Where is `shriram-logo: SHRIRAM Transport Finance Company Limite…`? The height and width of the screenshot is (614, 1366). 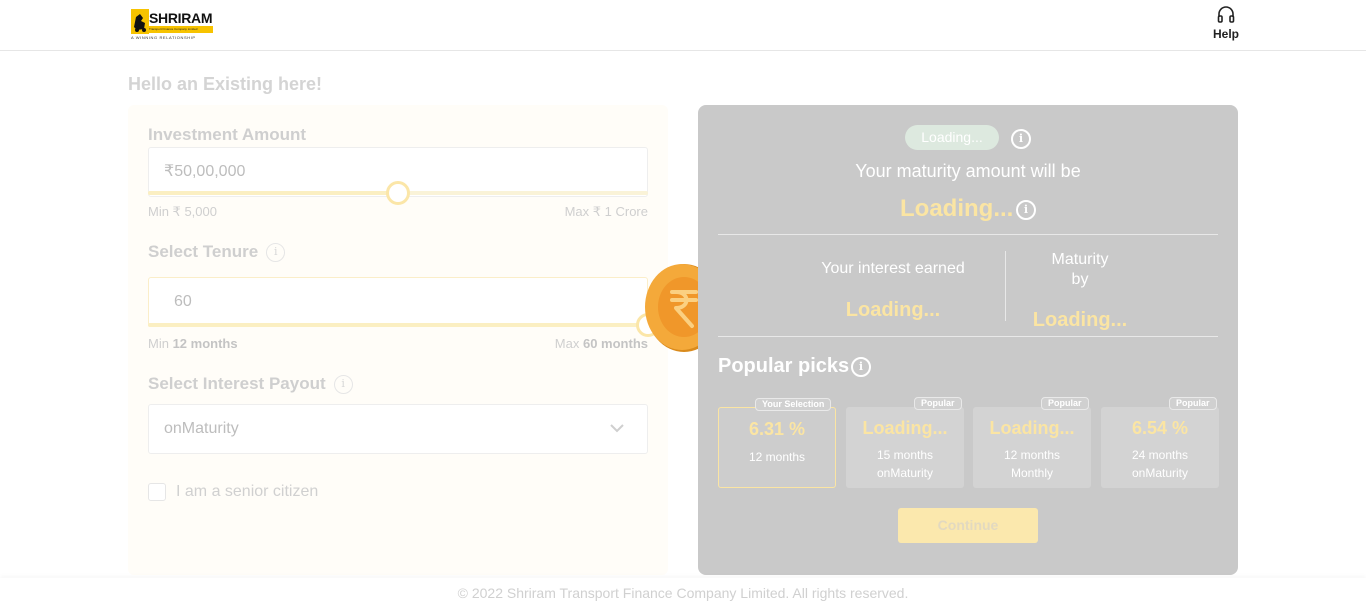
shriram-logo: SHRIRAM Transport Finance Company Limite… is located at coordinates (173, 25).